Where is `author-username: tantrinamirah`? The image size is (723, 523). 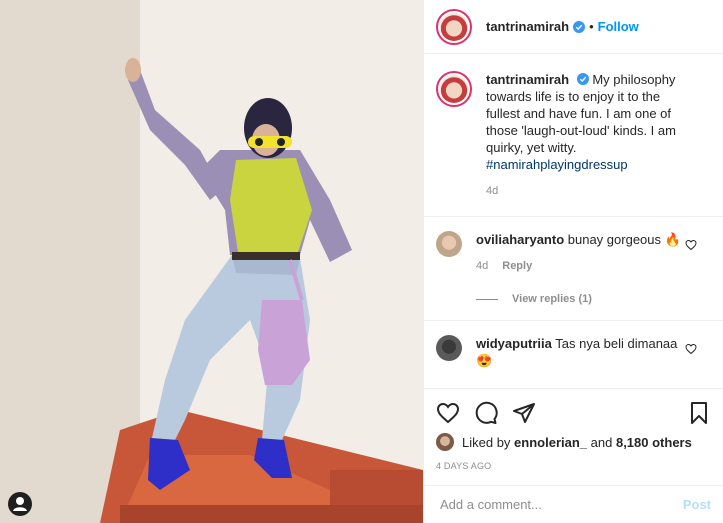
author-username: tantrinamirah is located at coordinates (527, 26).